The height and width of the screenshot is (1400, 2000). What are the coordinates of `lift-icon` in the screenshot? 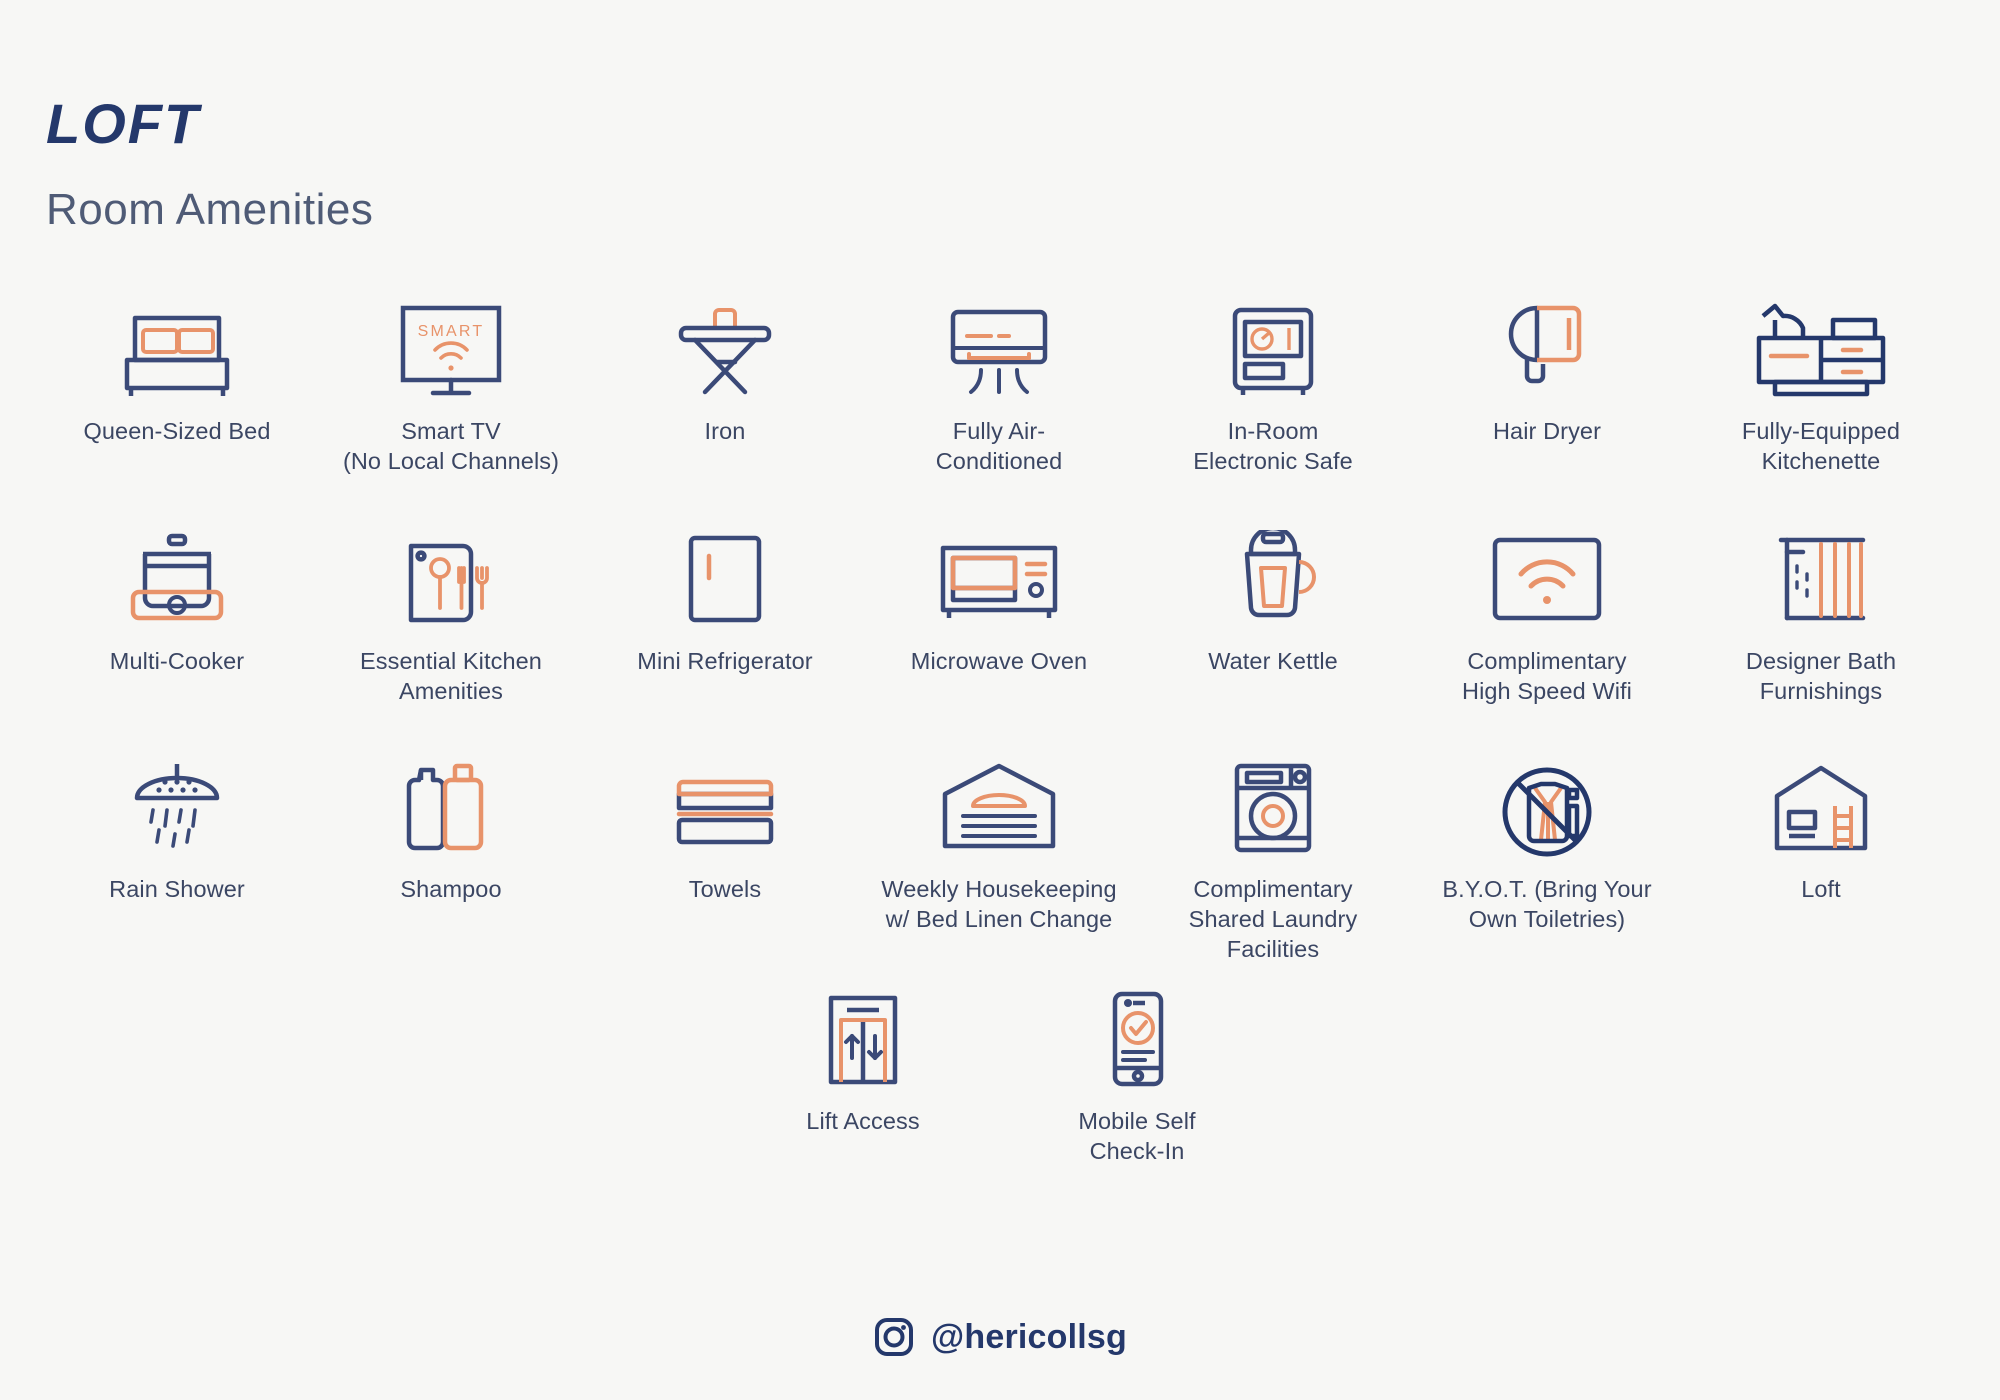 It's located at (863, 1038).